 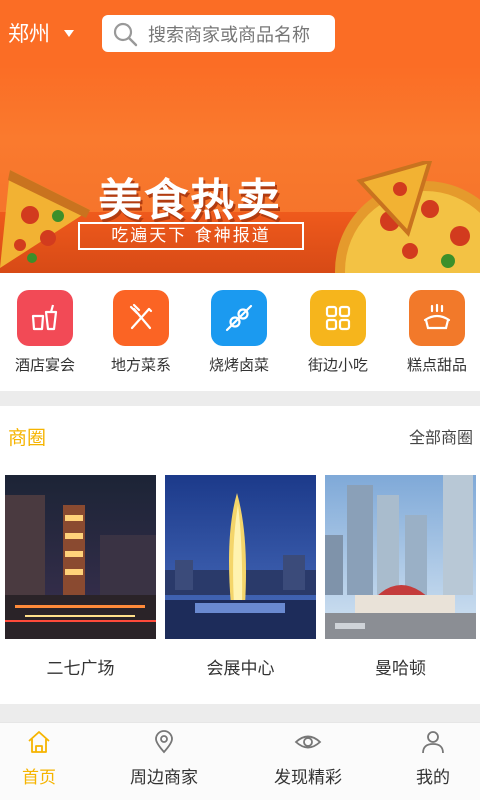 I want to click on tab-label: 发现精彩, so click(x=308, y=778).